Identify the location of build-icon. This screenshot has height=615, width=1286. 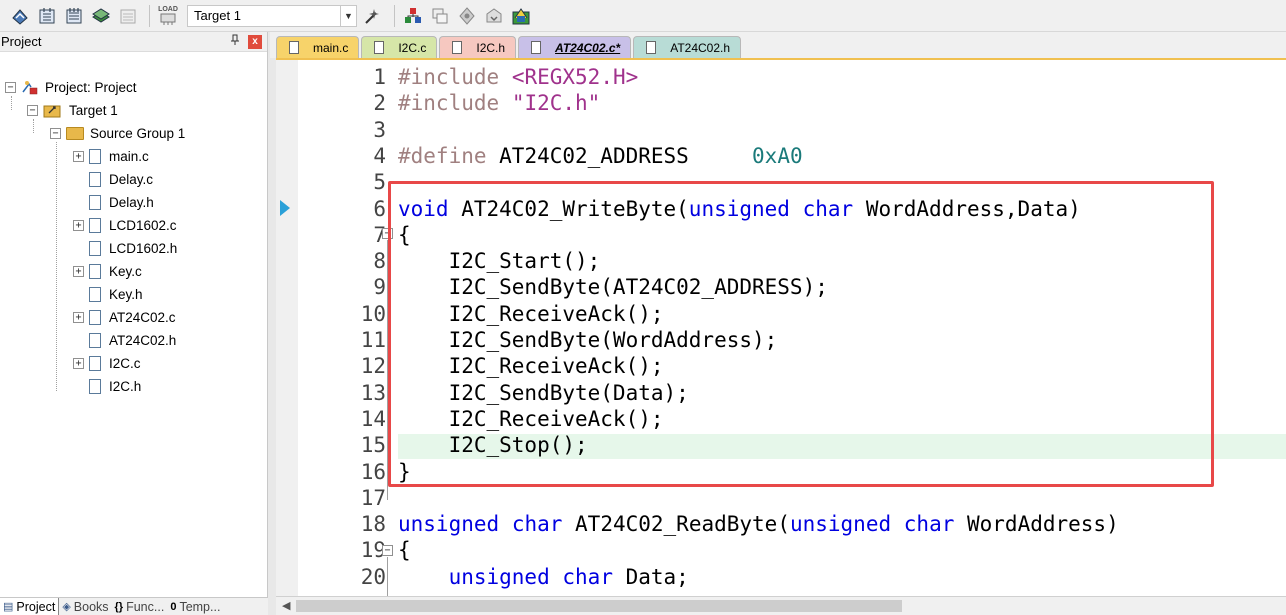
(47, 16).